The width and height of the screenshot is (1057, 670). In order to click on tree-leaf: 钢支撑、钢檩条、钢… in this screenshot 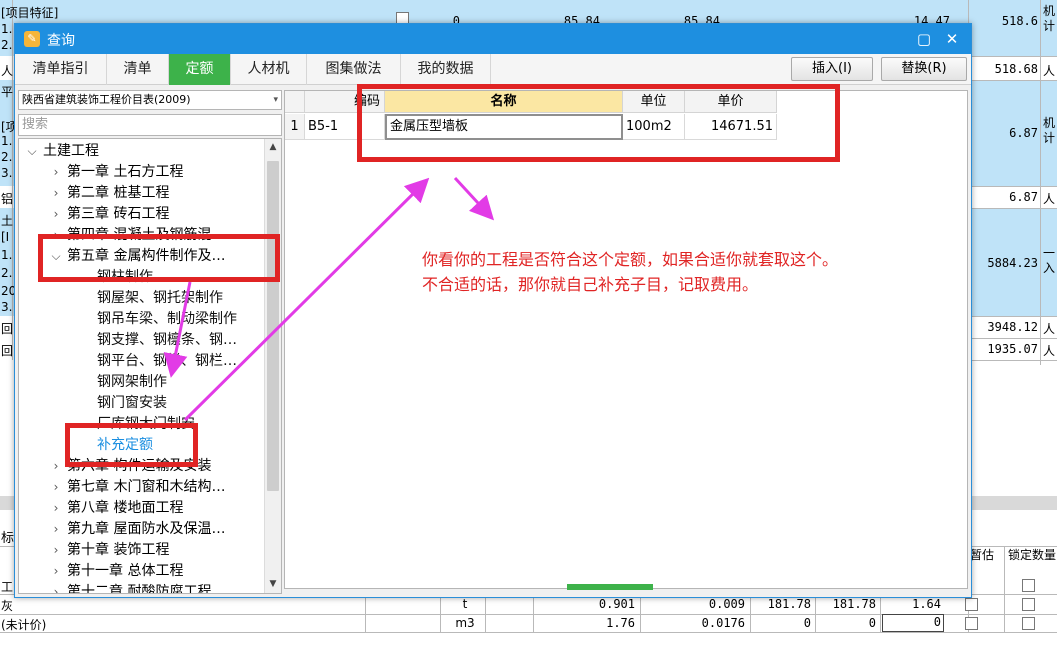, I will do `click(167, 340)`.